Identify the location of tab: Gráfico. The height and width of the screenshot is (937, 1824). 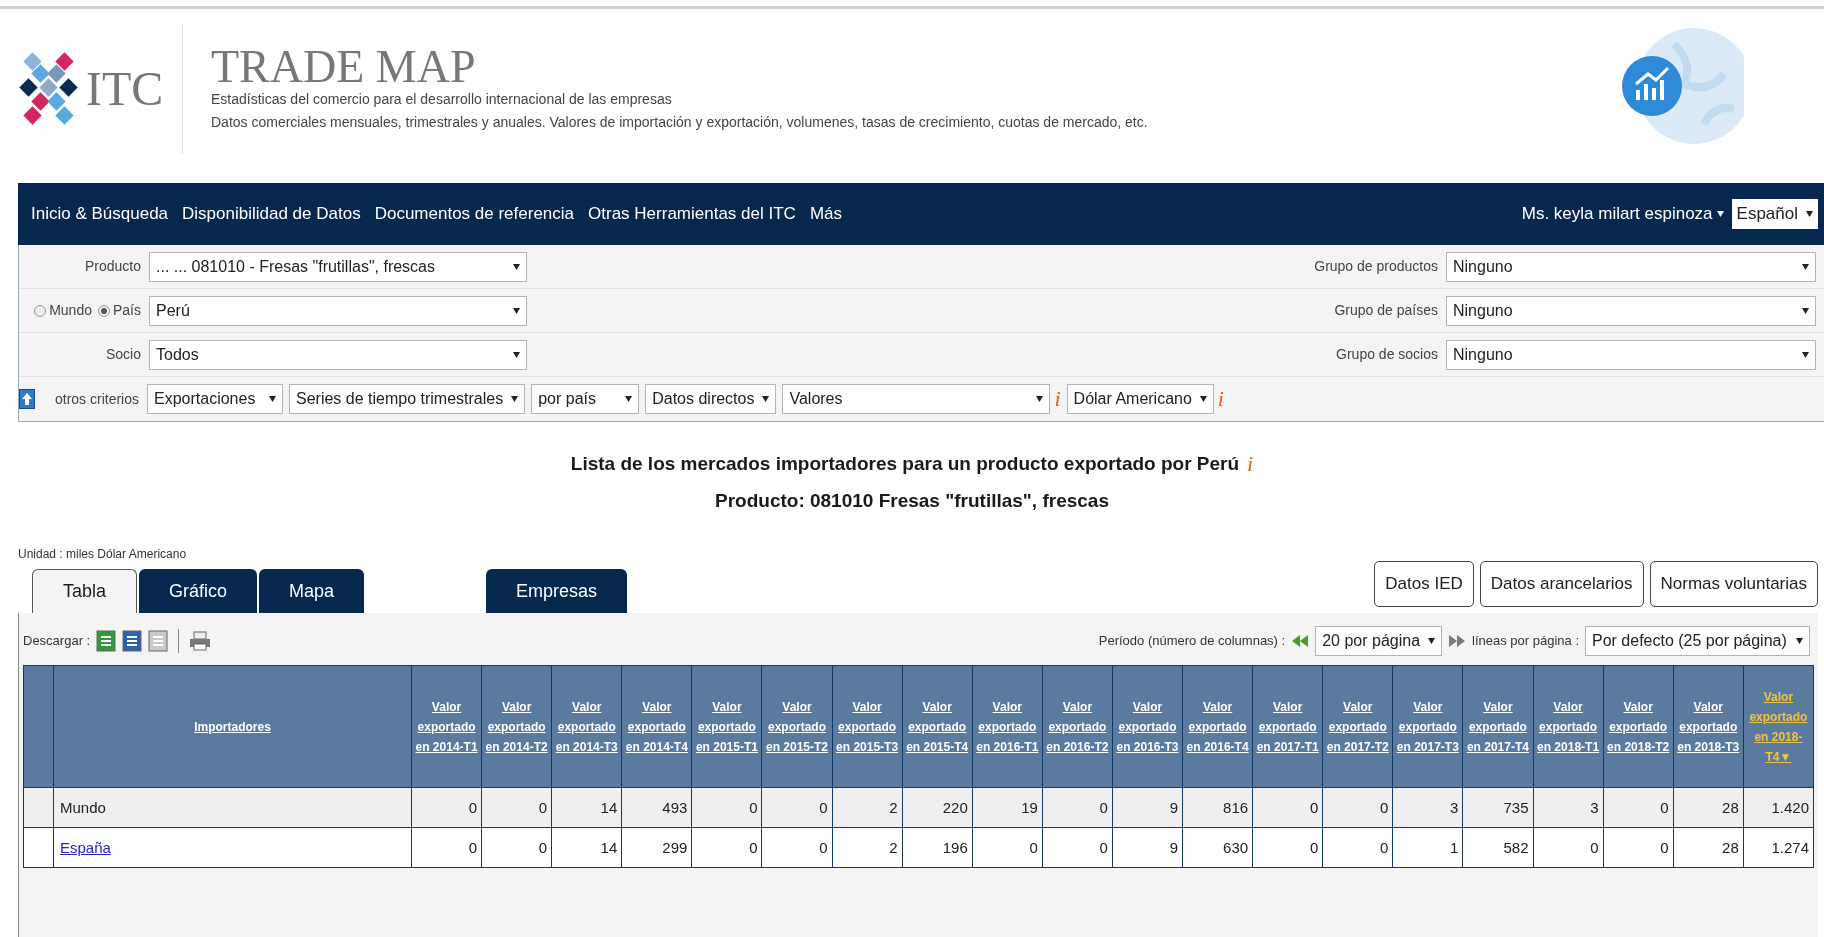
(198, 591).